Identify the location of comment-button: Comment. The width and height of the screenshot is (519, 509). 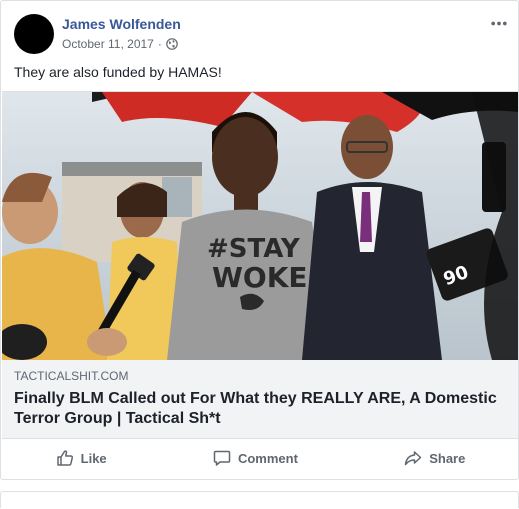
(255, 458).